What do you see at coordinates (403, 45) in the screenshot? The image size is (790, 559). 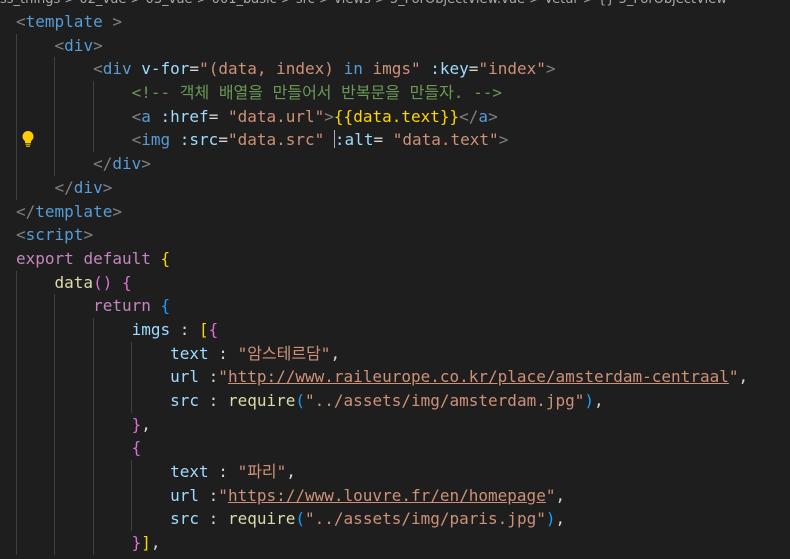 I see `code-line: <div>` at bounding box center [403, 45].